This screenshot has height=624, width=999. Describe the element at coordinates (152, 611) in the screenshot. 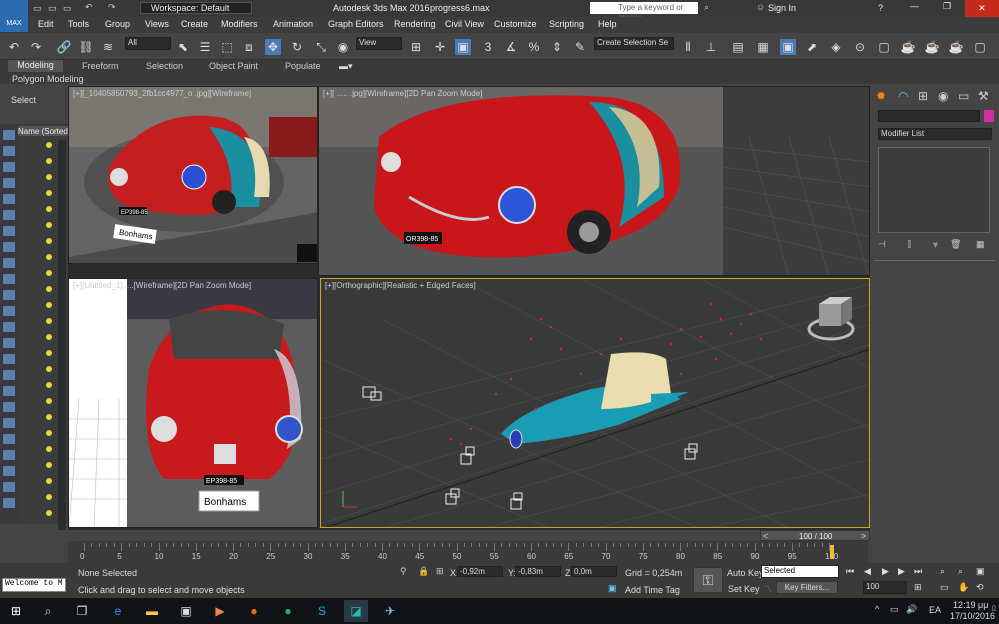

I see `file-explorer-icon: ▬` at that location.